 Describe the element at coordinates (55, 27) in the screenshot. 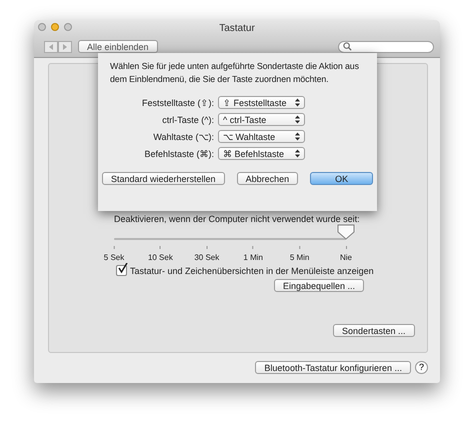

I see `minimize-button` at that location.